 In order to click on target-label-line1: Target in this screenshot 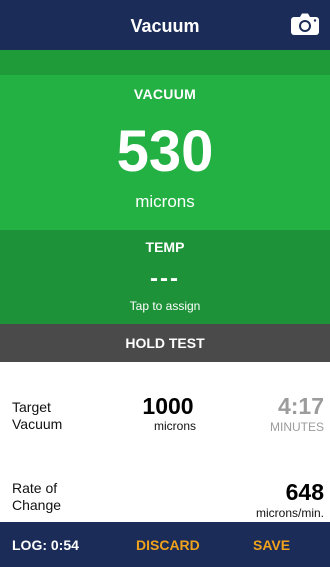, I will do `click(31, 407)`.